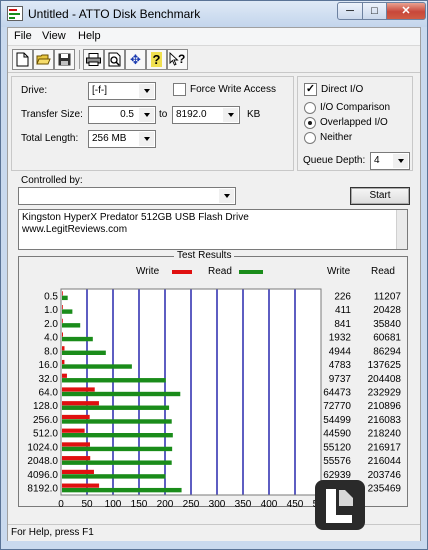 This screenshot has width=428, height=550. I want to click on toolbar: ✥ ? ?, so click(214, 60).